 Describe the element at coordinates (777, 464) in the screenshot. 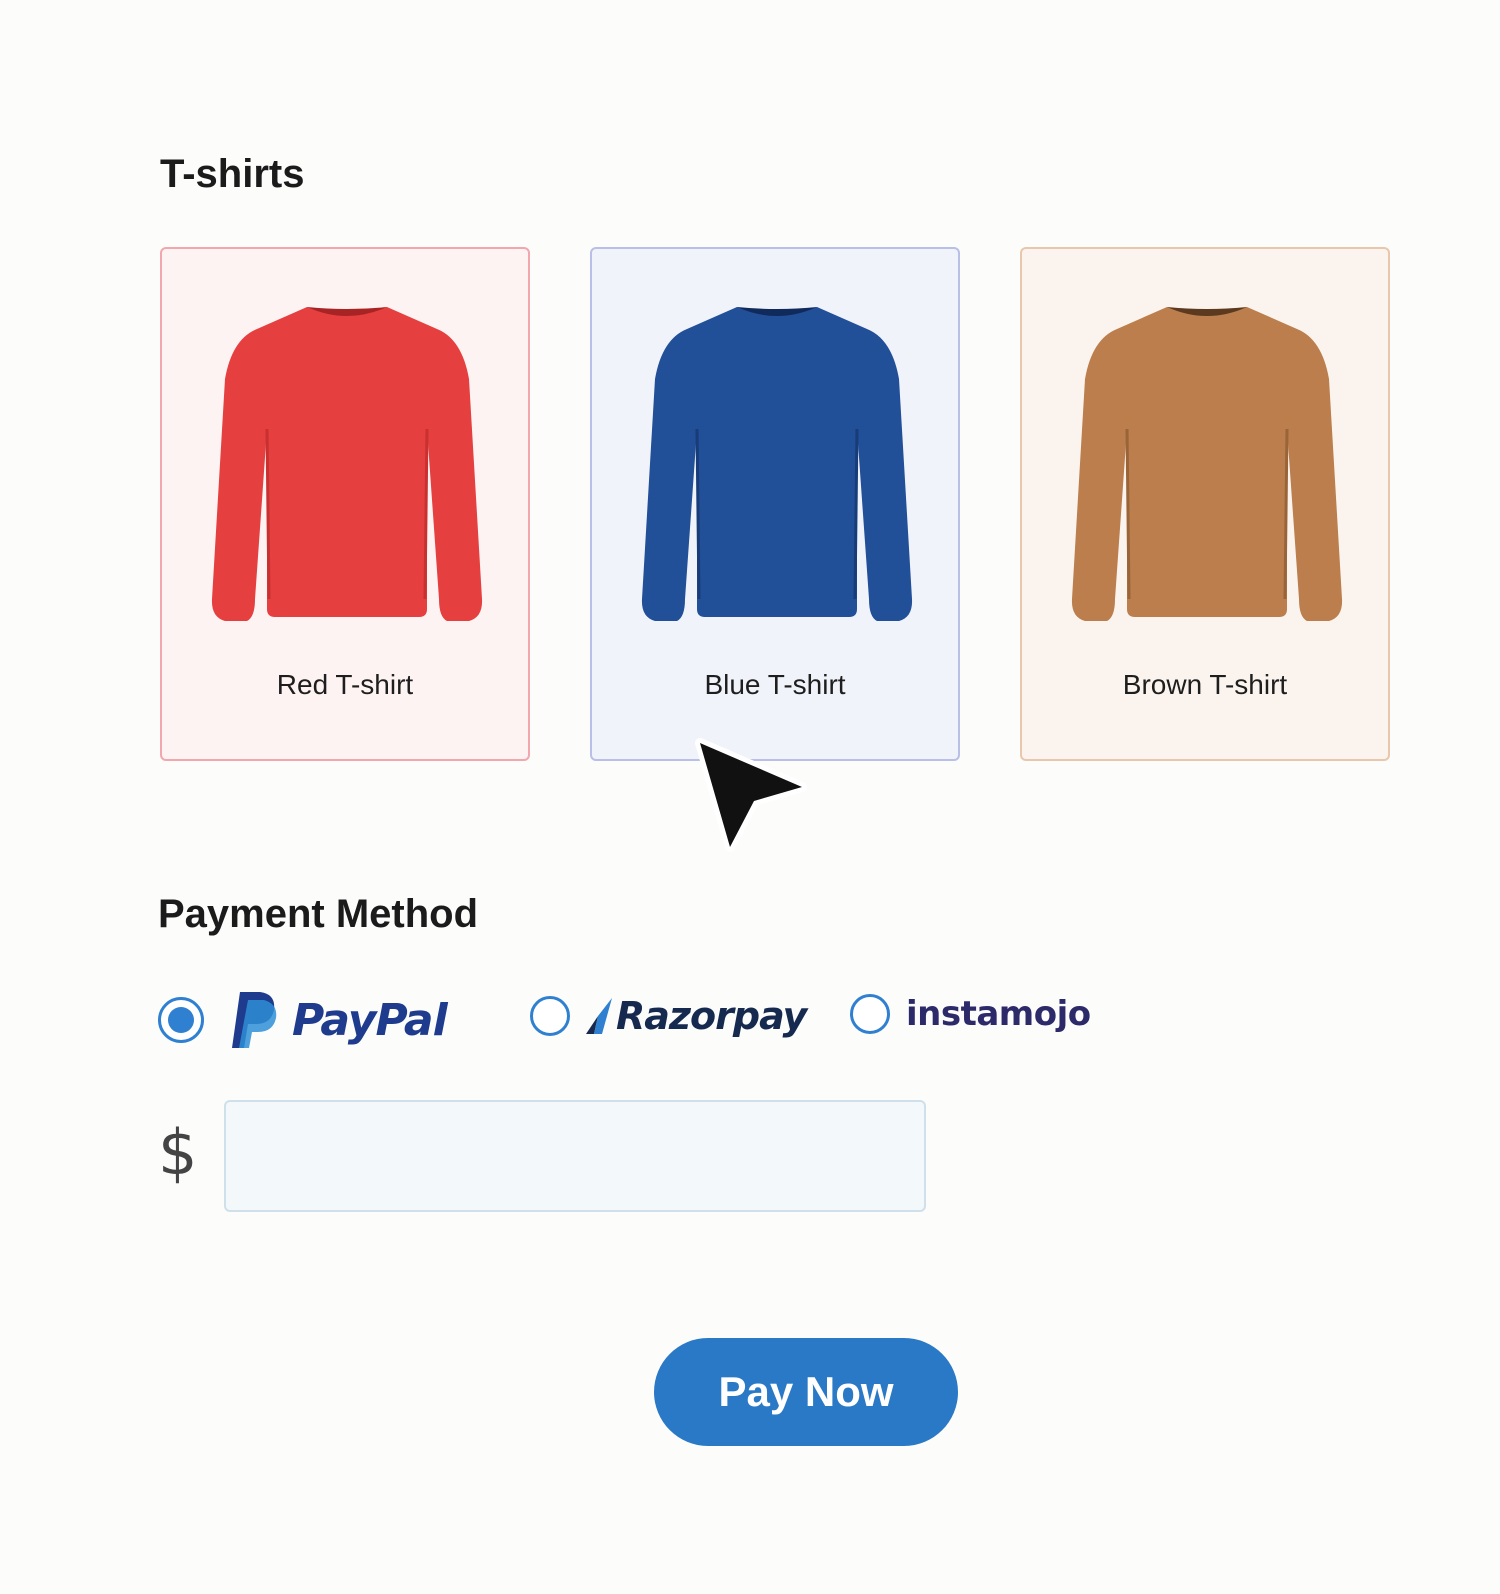

I see `blue-tshirt-image` at that location.